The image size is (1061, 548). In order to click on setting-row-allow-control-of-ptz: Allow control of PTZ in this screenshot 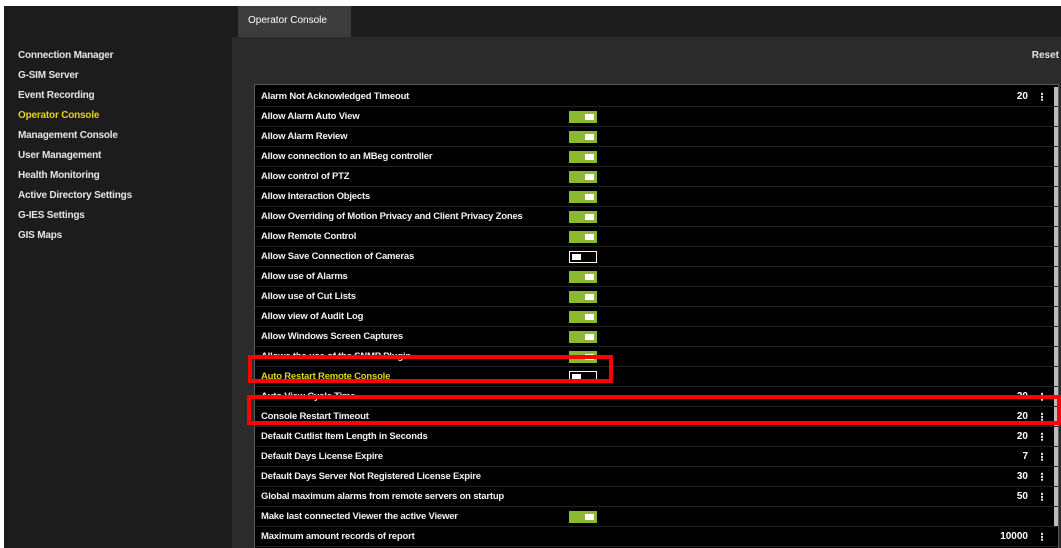, I will do `click(656, 177)`.